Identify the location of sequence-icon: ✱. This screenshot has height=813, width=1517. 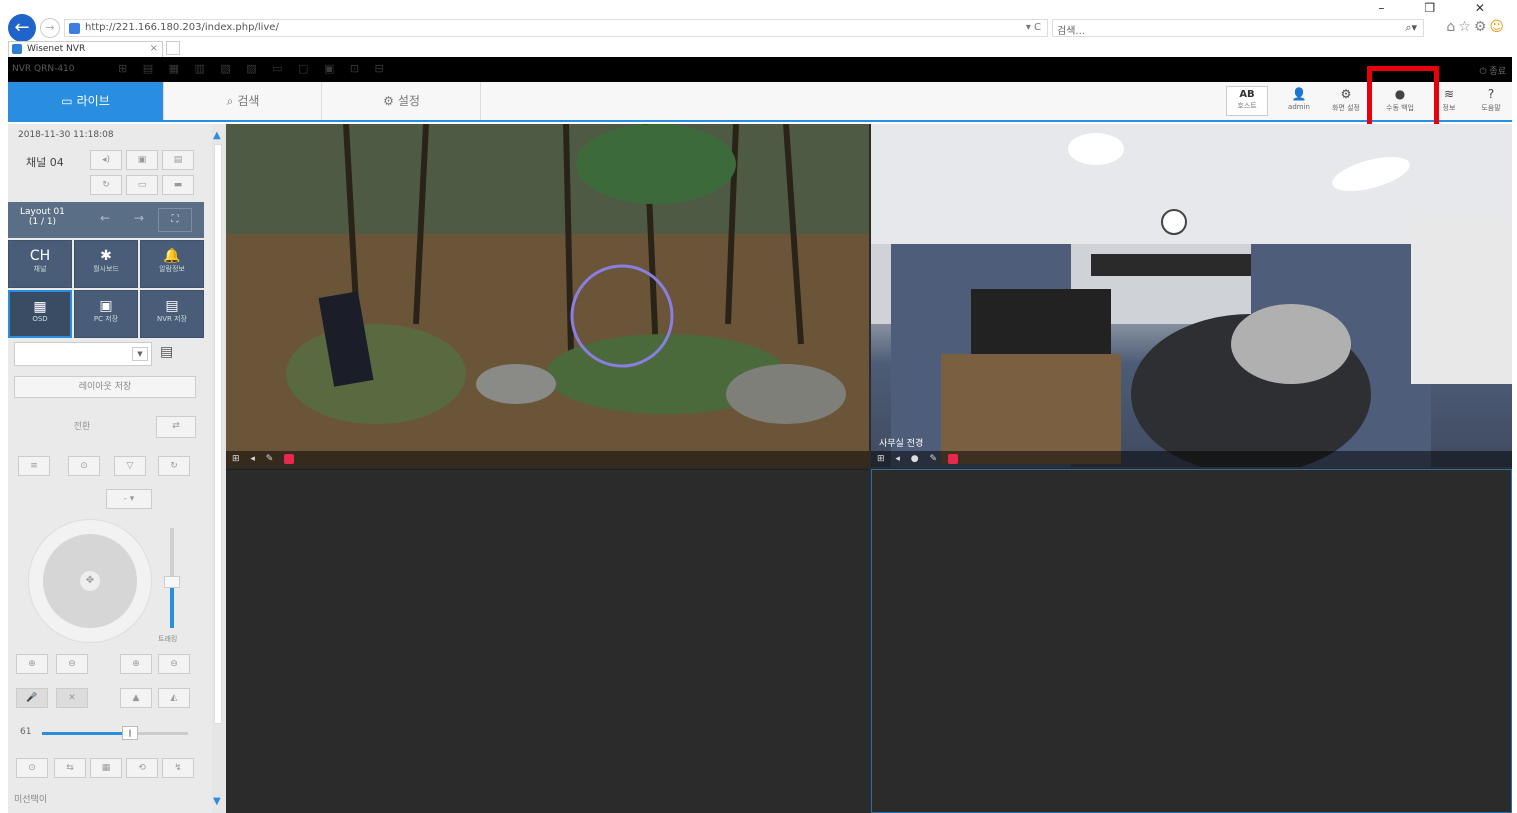
(106, 256).